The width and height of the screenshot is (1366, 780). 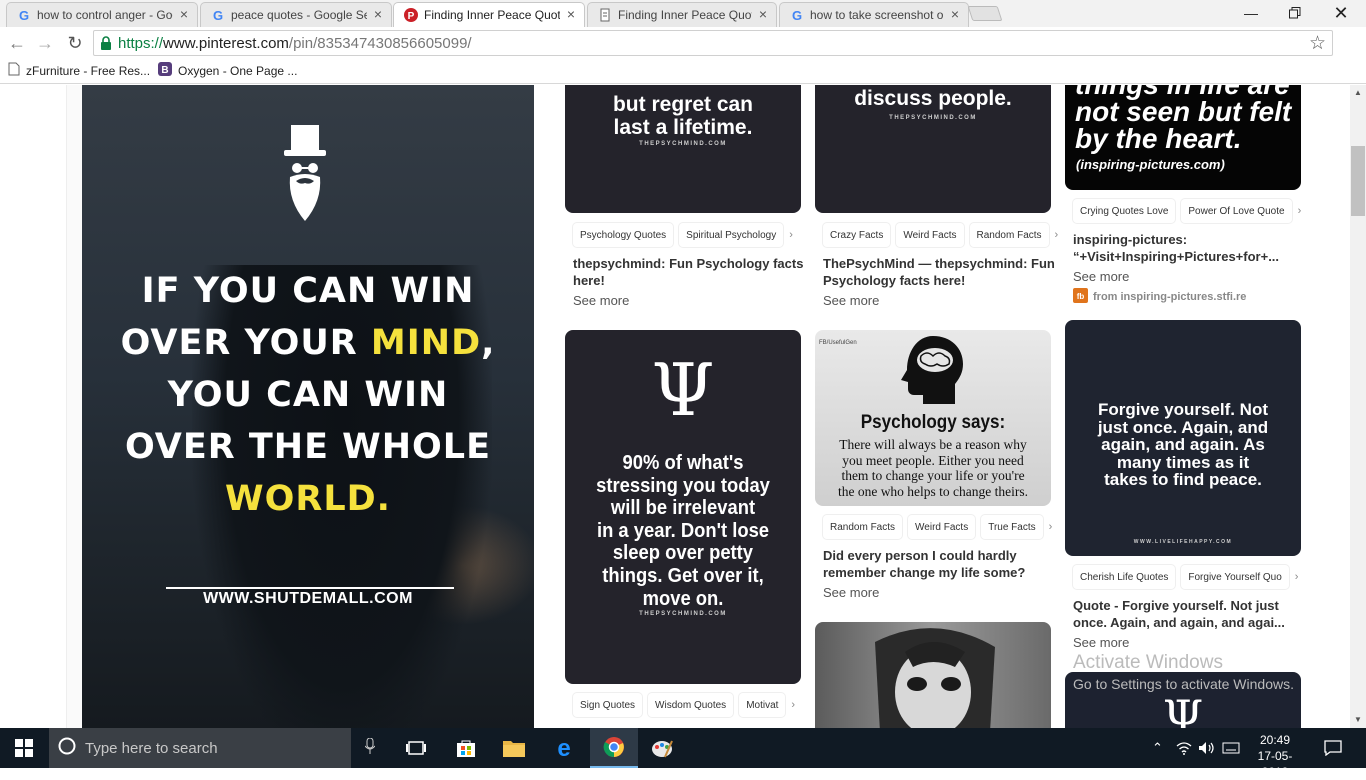 What do you see at coordinates (1317, 43) in the screenshot?
I see `bookmark-star-icon: ☆` at bounding box center [1317, 43].